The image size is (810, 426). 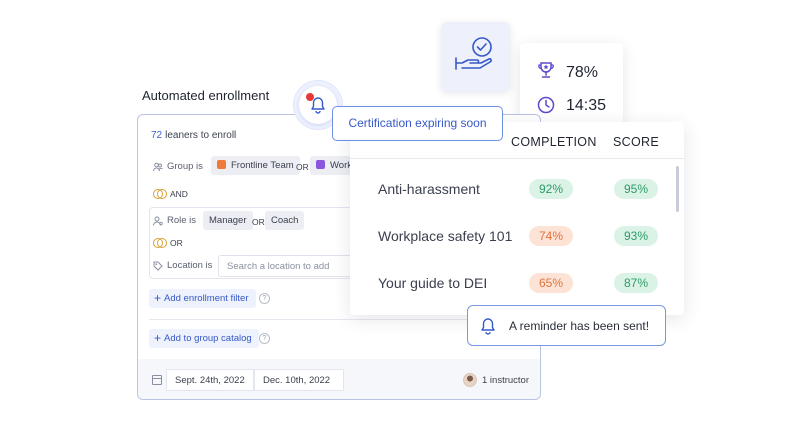 I want to click on and-label: AND, so click(x=179, y=194).